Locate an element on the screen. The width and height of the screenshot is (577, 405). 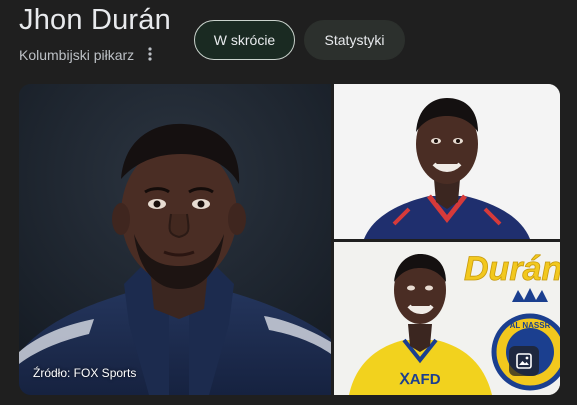
image-source-label: Źródło: FOX Sports is located at coordinates (85, 373).